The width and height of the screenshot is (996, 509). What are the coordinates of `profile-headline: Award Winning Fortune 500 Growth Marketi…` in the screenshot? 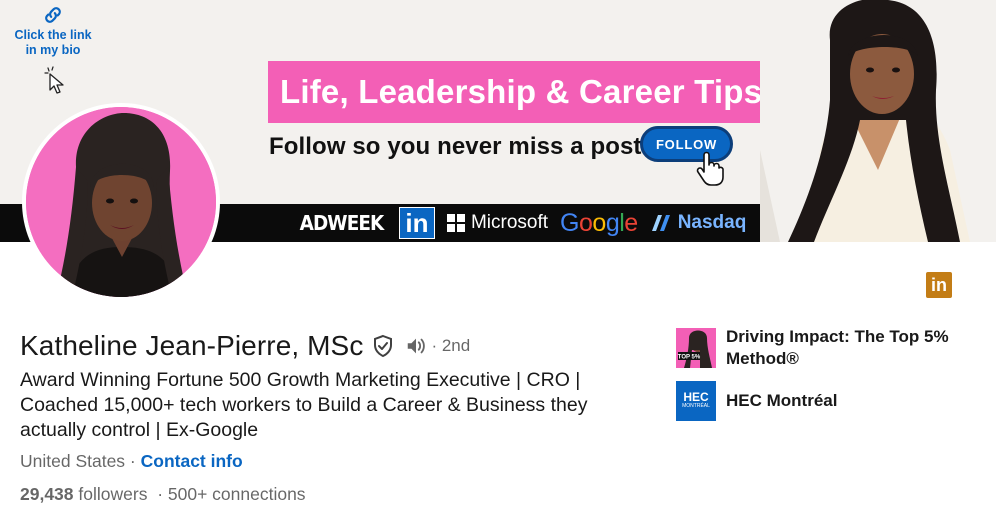 It's located at (304, 405).